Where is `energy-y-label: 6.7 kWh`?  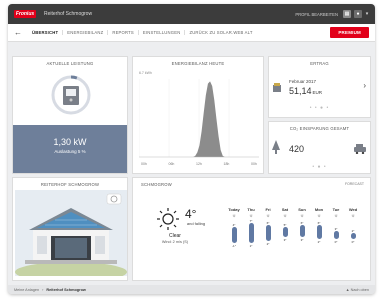
energy-y-label: 6.7 kWh is located at coordinates (145, 73).